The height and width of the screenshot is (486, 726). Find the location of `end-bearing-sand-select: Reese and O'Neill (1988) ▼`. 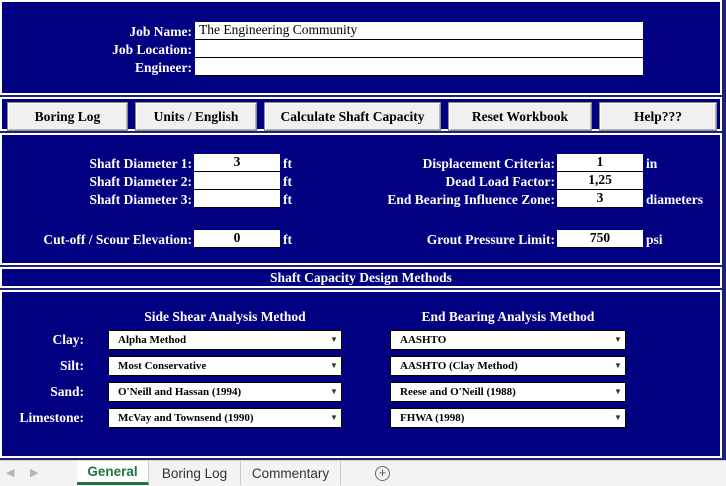

end-bearing-sand-select: Reese and O'Neill (1988) ▼ is located at coordinates (508, 392).